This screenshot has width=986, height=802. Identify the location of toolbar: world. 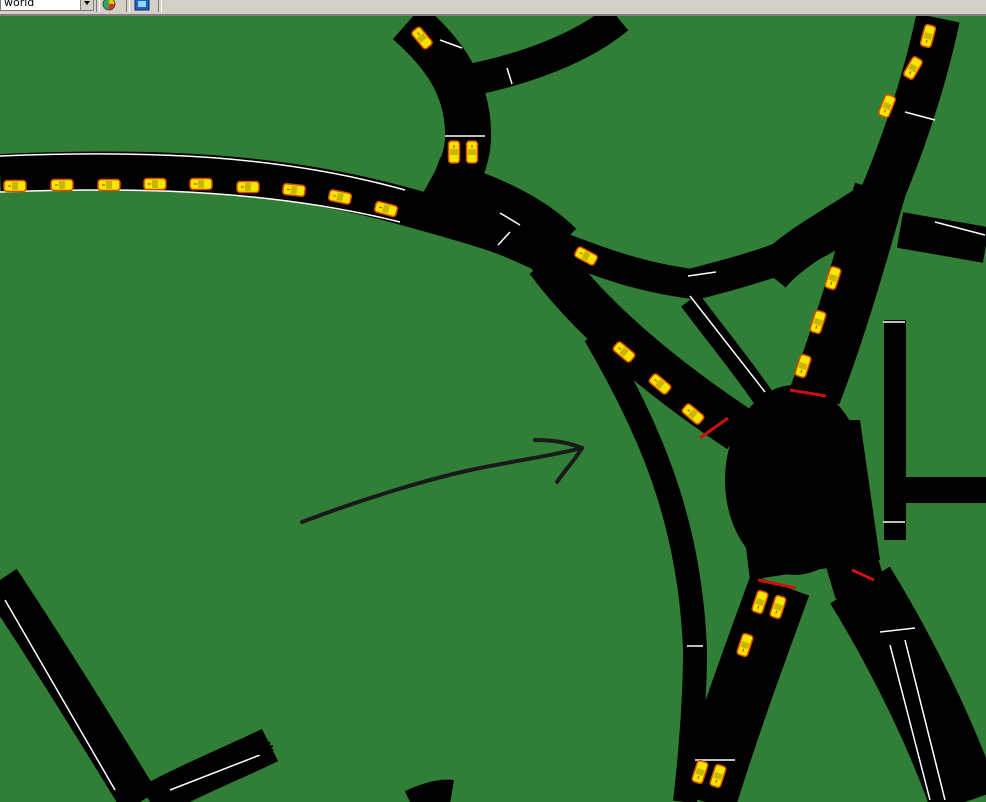
(493, 8).